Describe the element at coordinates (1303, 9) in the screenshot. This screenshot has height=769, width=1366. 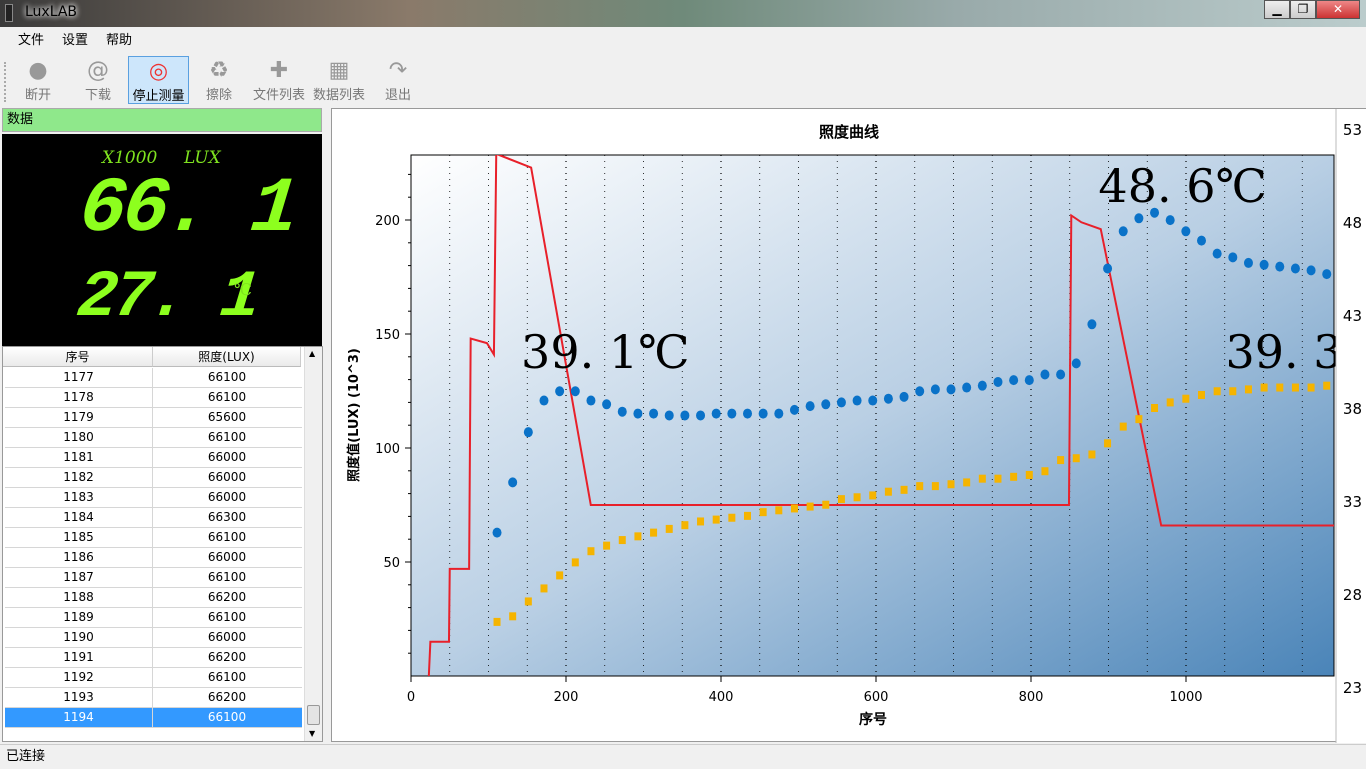
I see `maximize-button: ❐` at that location.